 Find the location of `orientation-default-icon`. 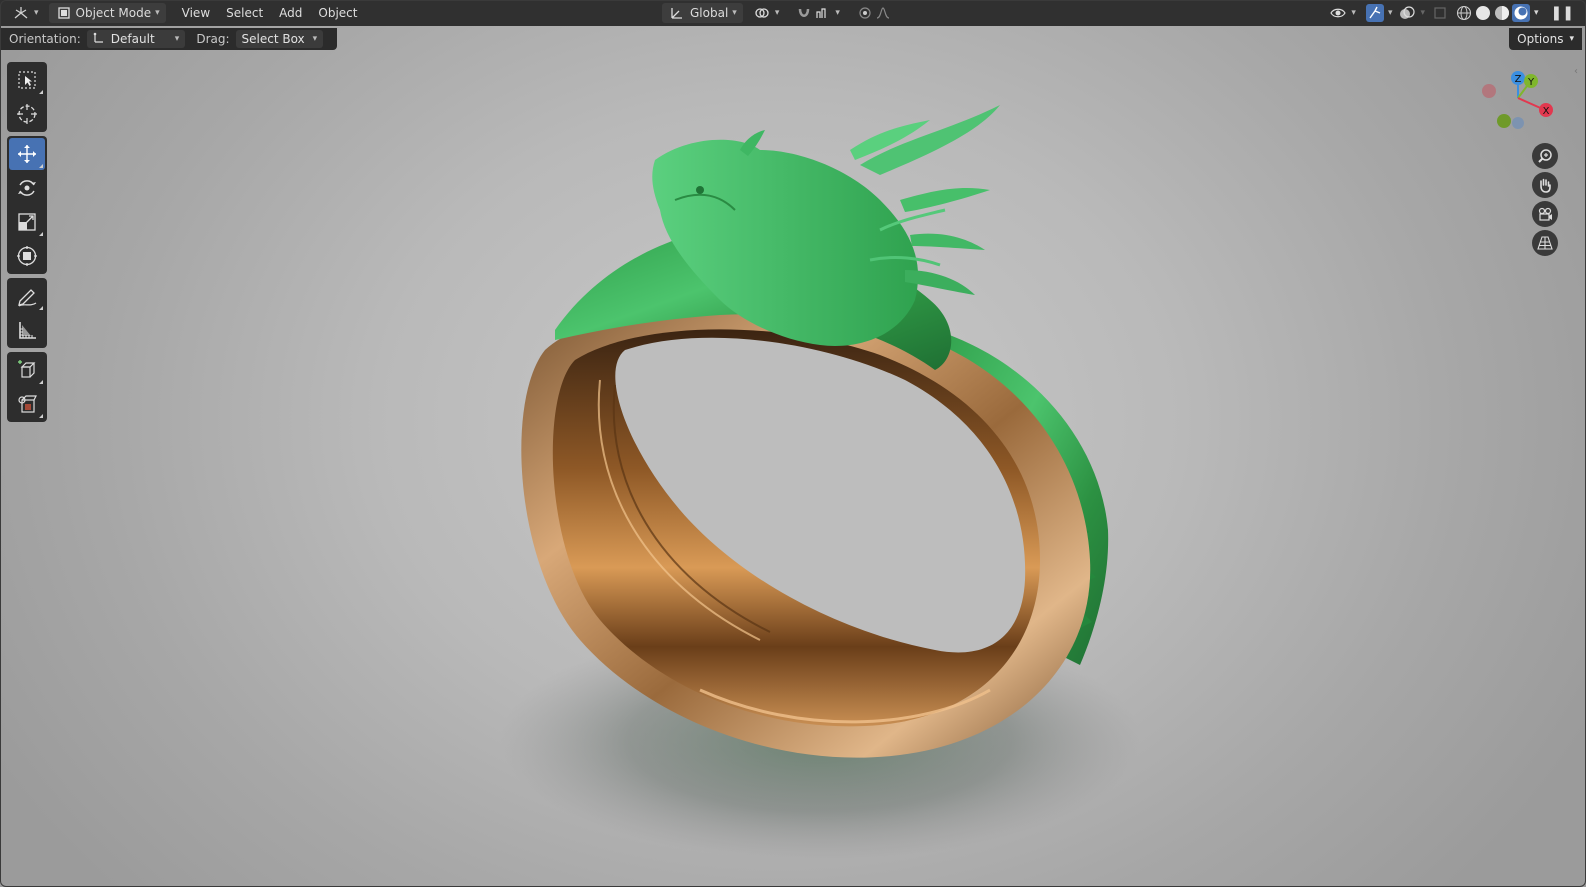

orientation-default-icon is located at coordinates (99, 39).